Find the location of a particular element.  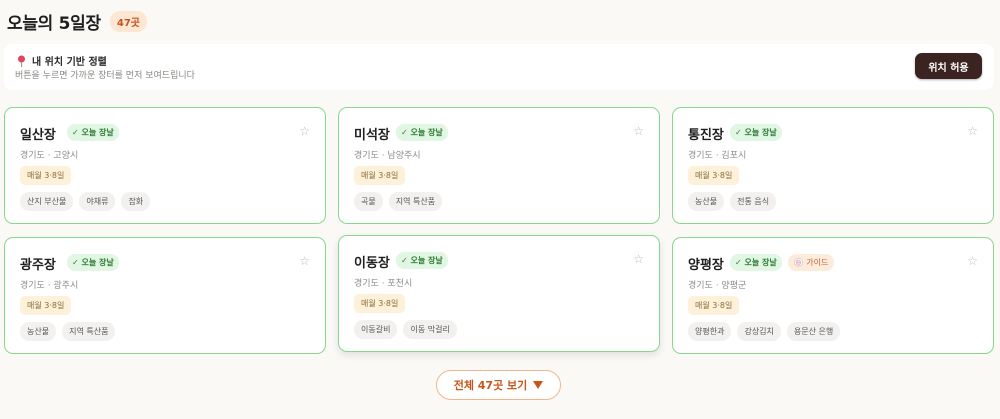

market-region: 경기도 · 양평군 is located at coordinates (717, 286).